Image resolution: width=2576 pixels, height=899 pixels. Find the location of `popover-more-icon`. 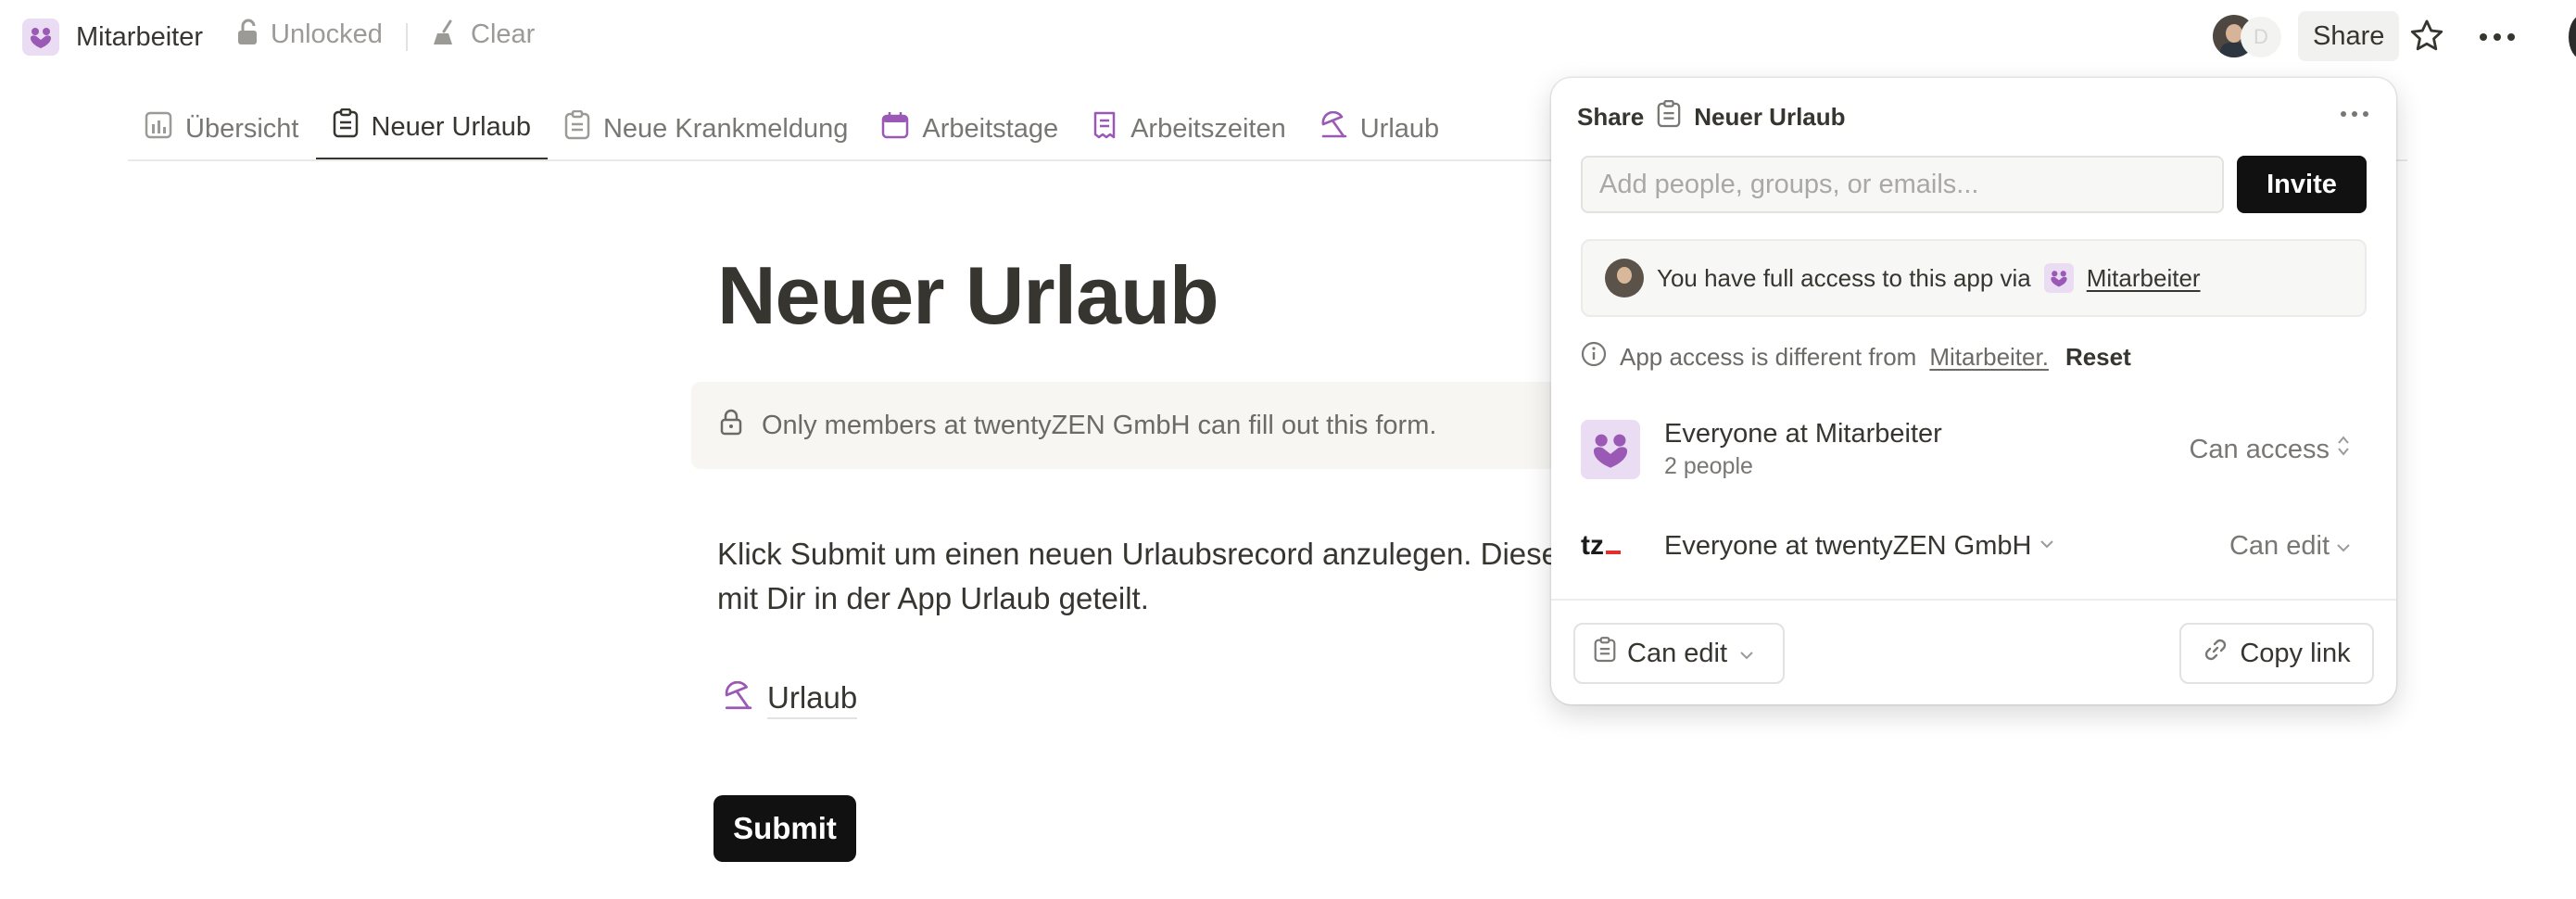

popover-more-icon is located at coordinates (2354, 114).